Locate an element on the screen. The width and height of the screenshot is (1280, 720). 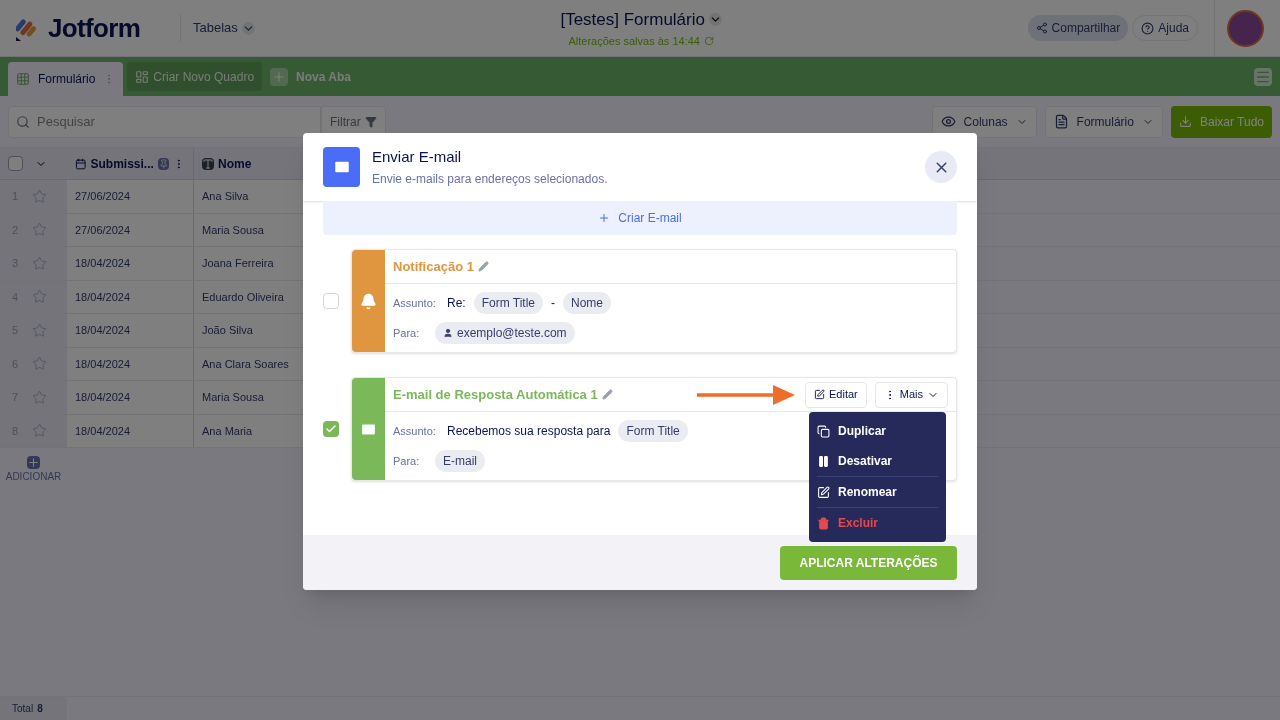
menu-icon is located at coordinates (1263, 77).